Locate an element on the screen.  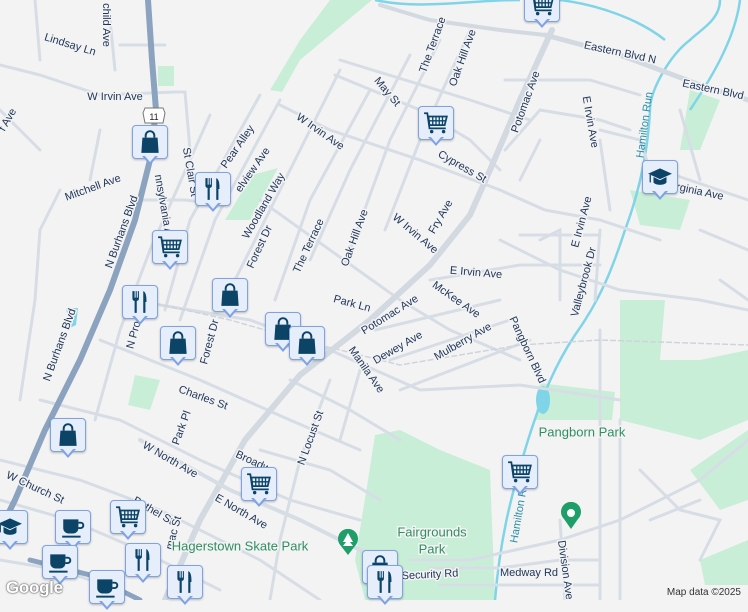
street-label: f Ave is located at coordinates (9, 119).